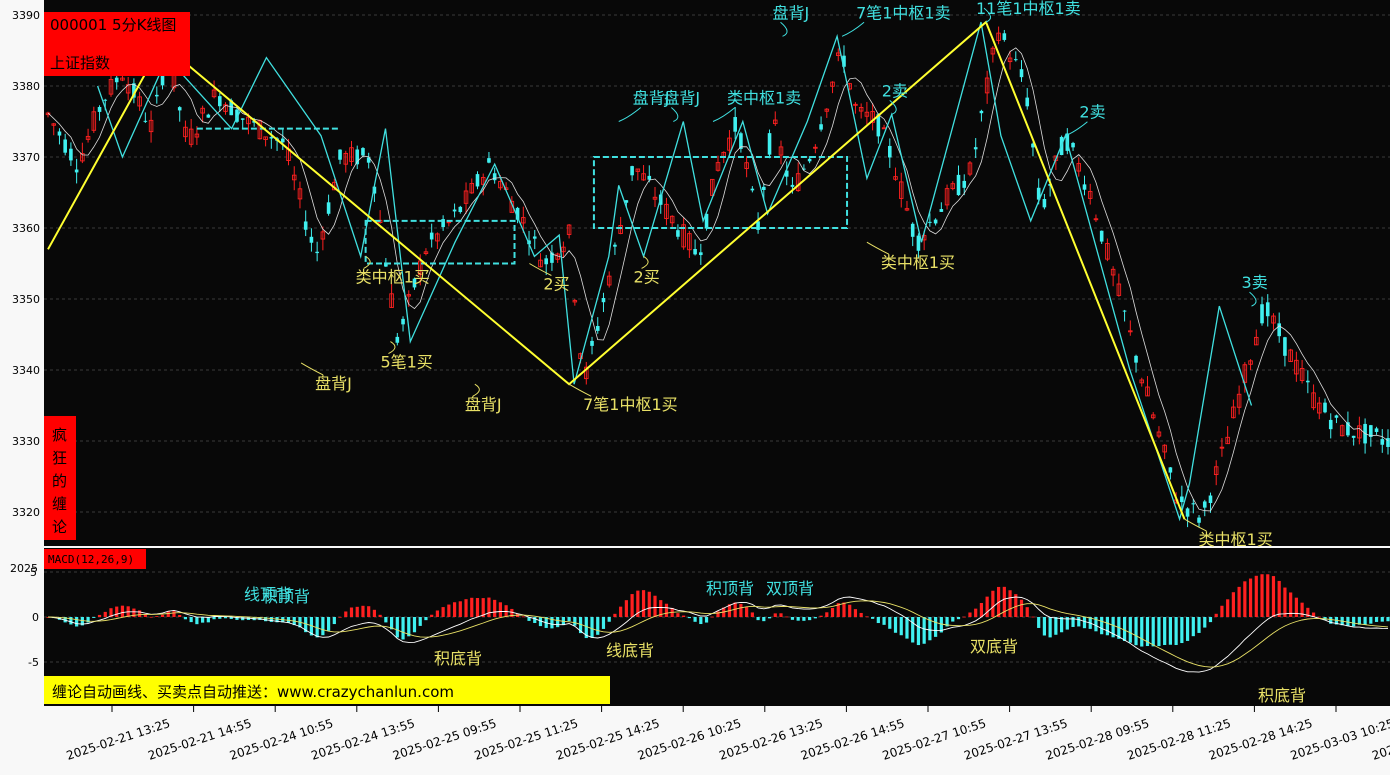  I want to click on side-char-1: 疯, so click(59, 435).